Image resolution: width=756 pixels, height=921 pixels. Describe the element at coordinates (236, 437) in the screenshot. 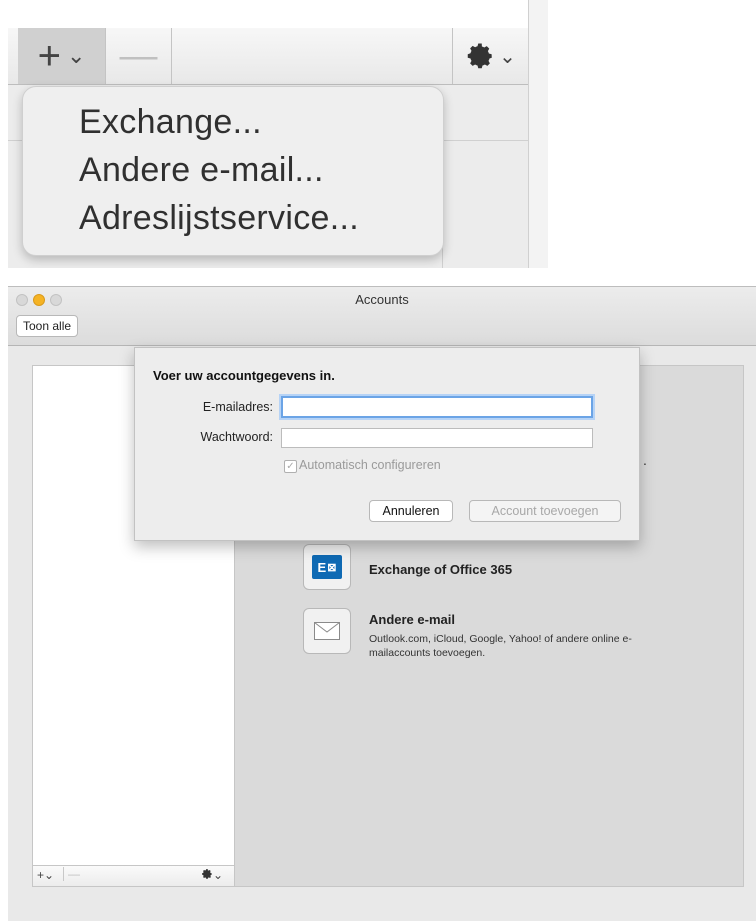

I see `password-label: Wachtwoord:` at that location.